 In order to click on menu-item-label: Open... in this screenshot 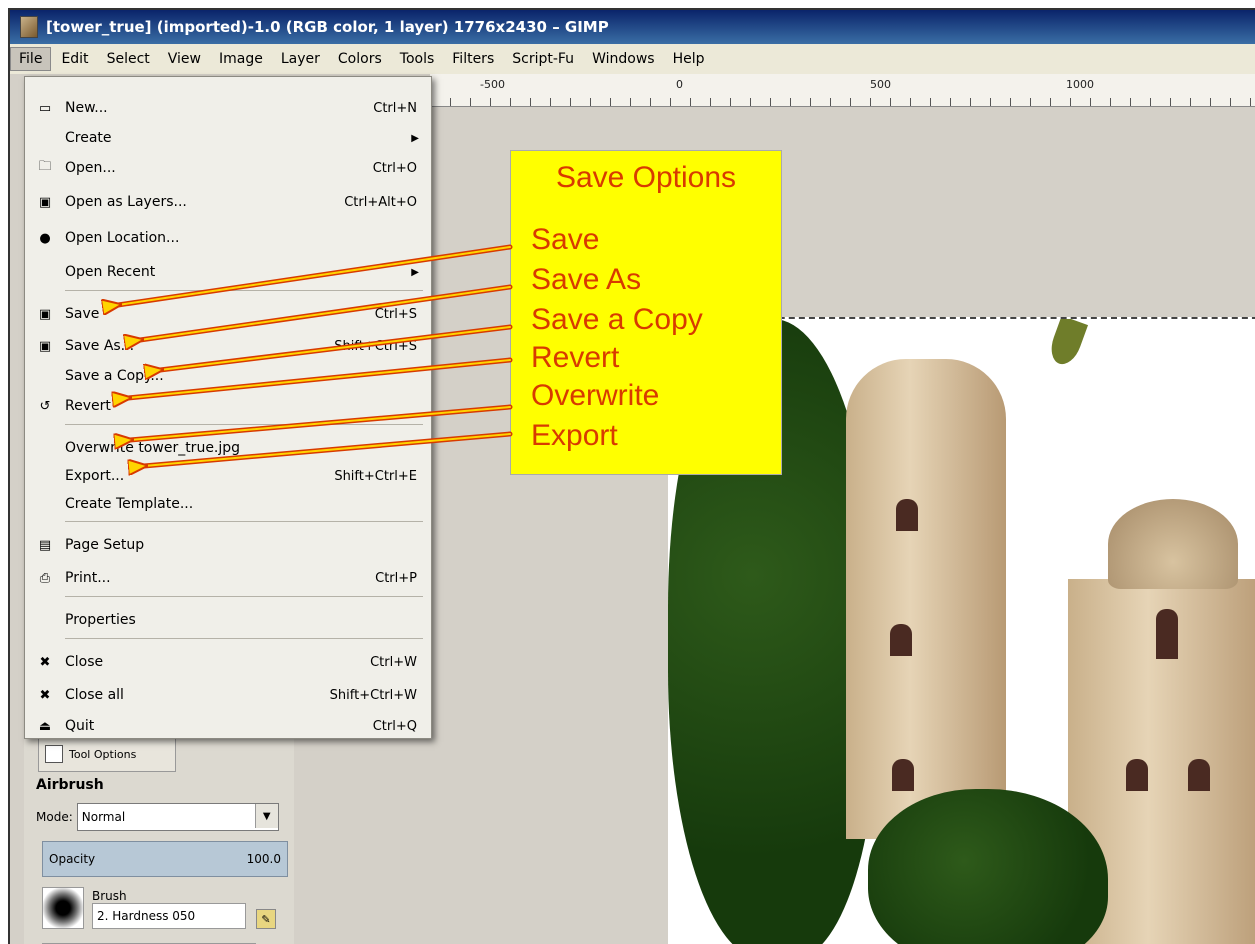, I will do `click(90, 168)`.